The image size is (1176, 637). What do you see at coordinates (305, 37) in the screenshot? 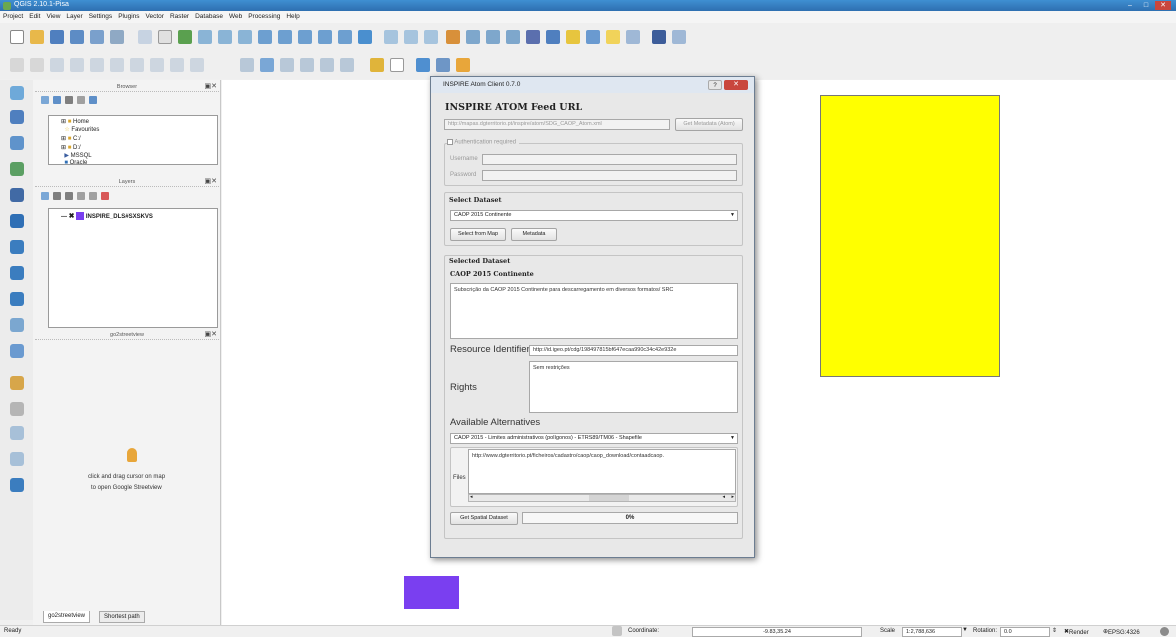
I see `zoom-to-layer-icon` at bounding box center [305, 37].